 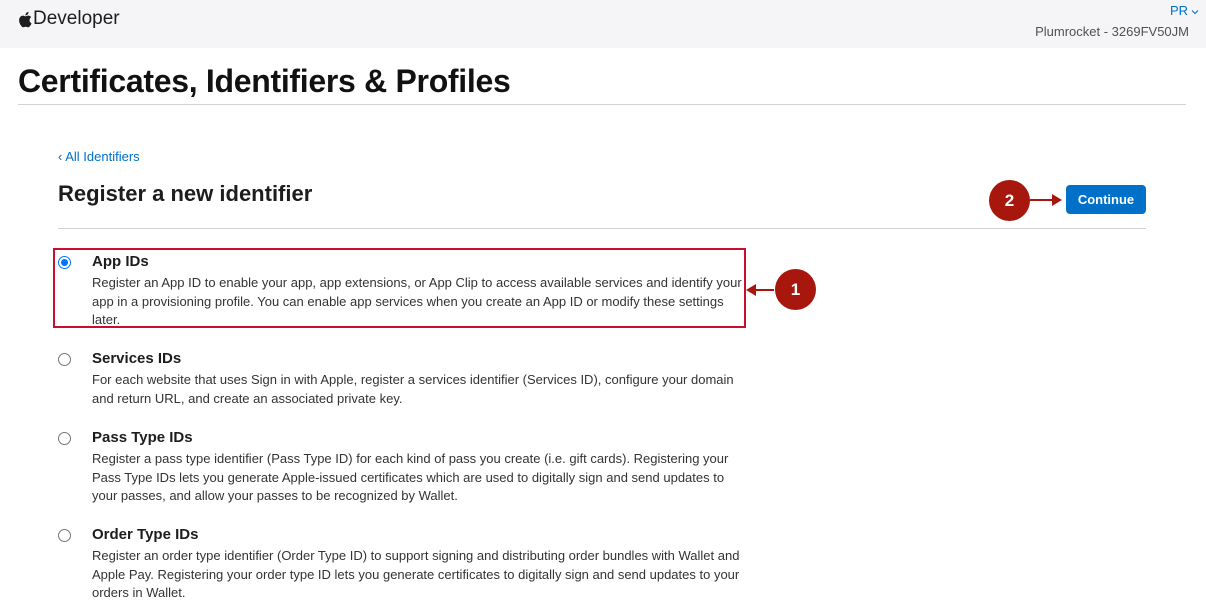 I want to click on account-menu-button: PR, so click(x=1184, y=10).